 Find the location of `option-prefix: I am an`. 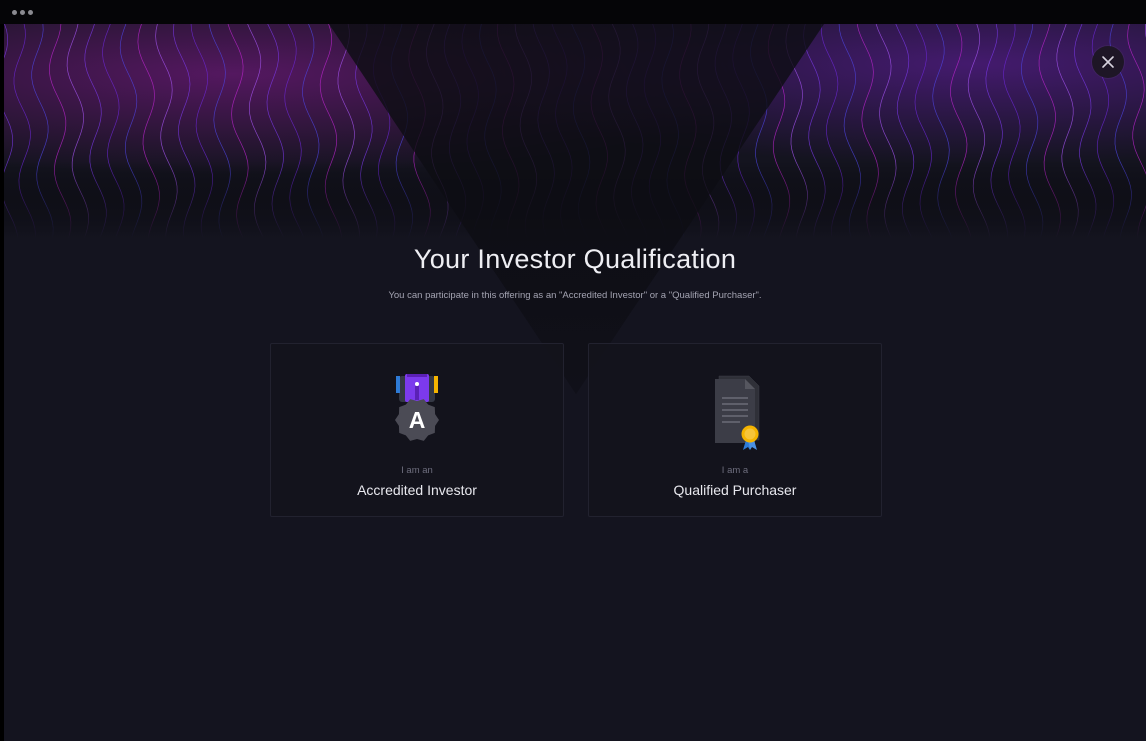

option-prefix: I am an is located at coordinates (417, 470).